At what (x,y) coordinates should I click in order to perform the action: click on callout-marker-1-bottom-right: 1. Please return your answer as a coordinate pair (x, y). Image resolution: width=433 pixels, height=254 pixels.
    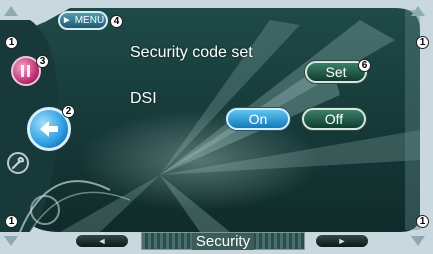
    Looking at the image, I should click on (422, 221).